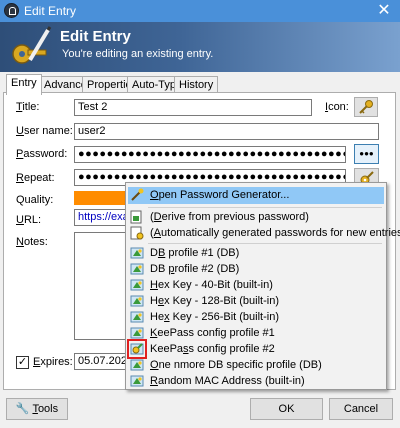  What do you see at coordinates (256, 381) in the screenshot?
I see `menu-item-random-mac: Random MAC Address (built-in)` at bounding box center [256, 381].